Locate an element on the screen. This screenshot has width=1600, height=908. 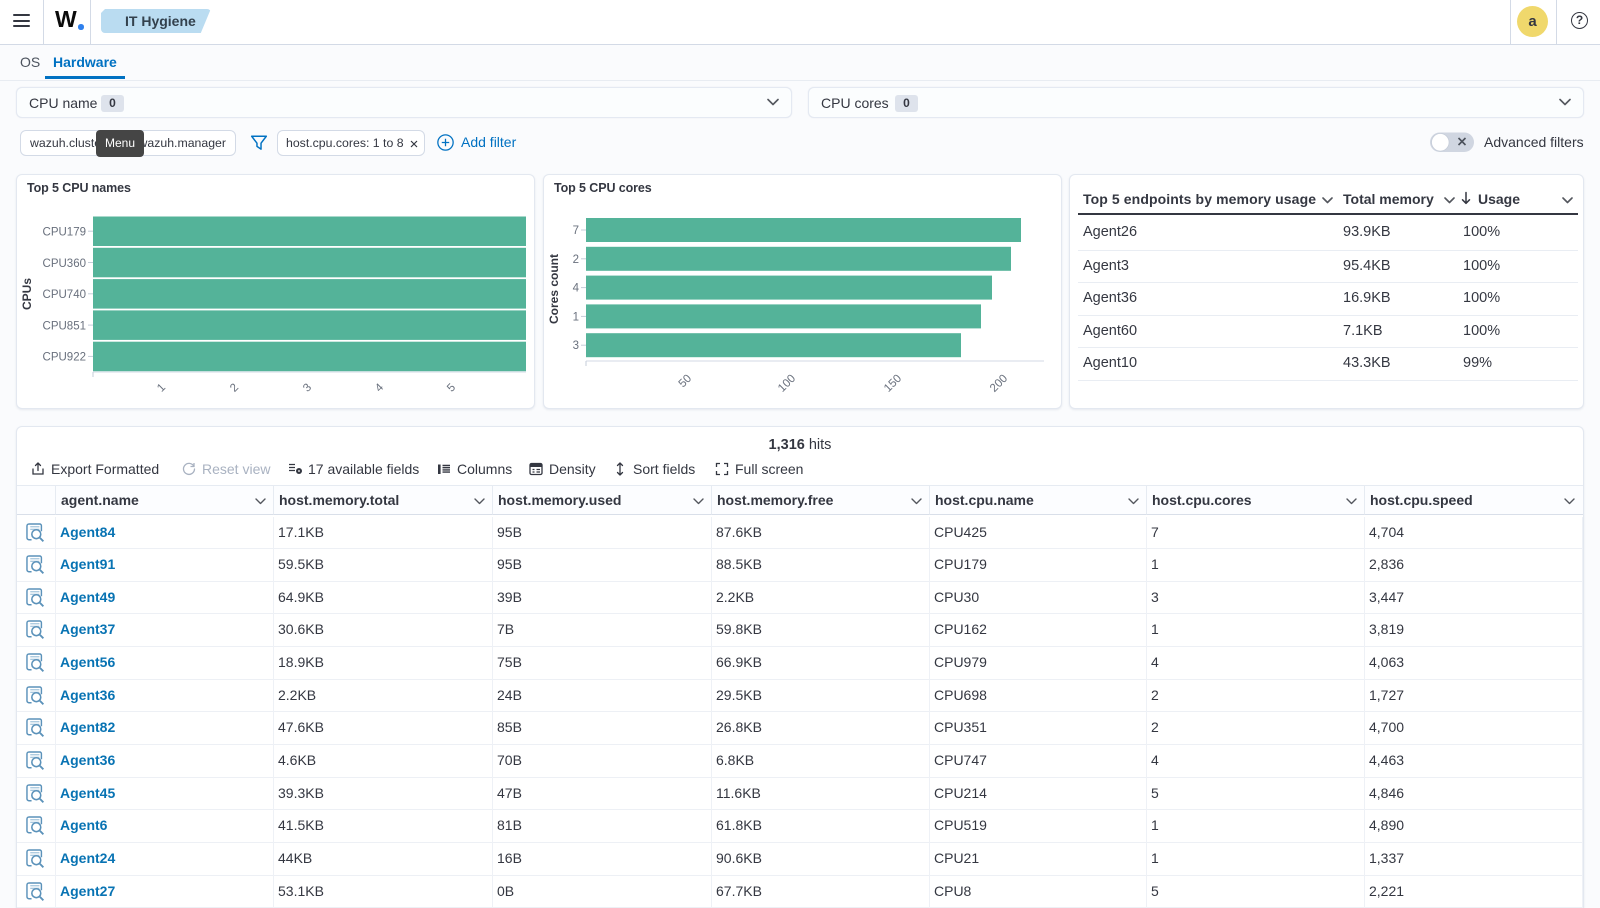
svg-text: CPU360 is located at coordinates (64, 264).